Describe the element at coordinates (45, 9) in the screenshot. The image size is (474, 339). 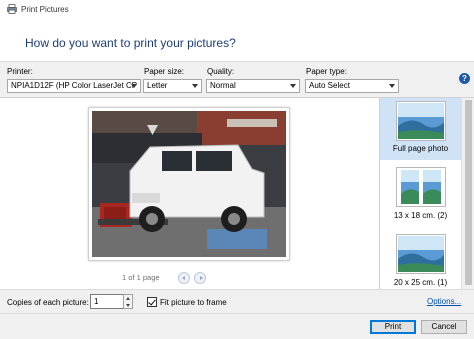
I see `window-title: Print Pictures` at that location.